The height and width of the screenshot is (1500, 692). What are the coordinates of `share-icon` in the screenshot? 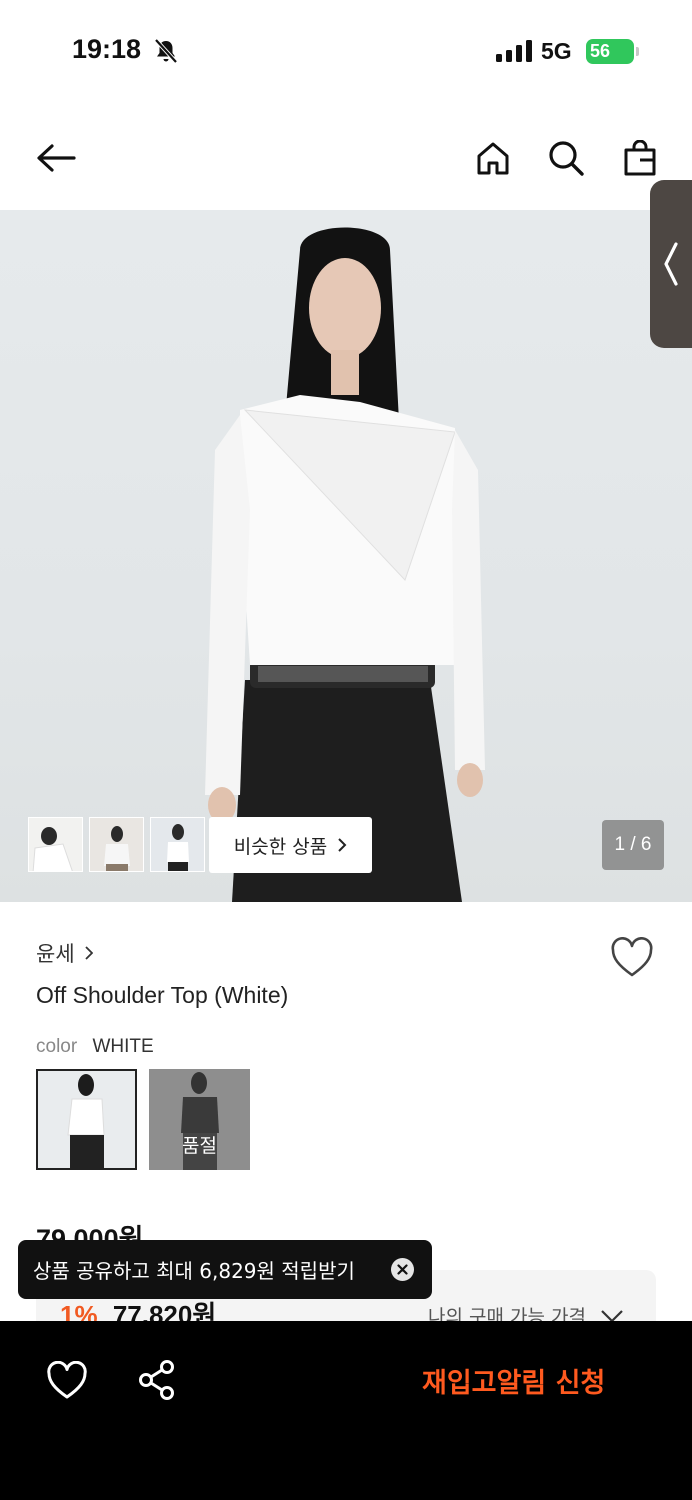 It's located at (157, 1380).